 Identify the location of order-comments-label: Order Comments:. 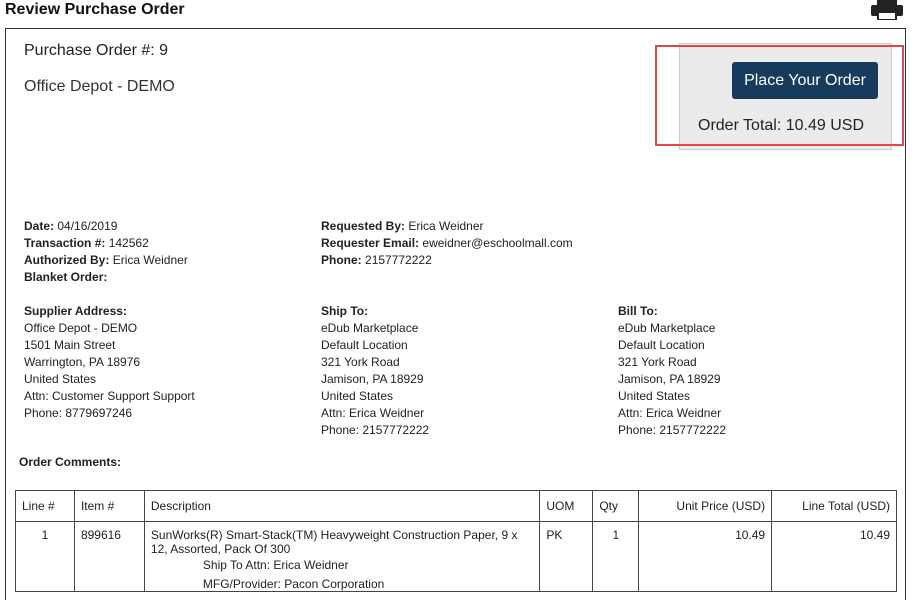
(70, 462).